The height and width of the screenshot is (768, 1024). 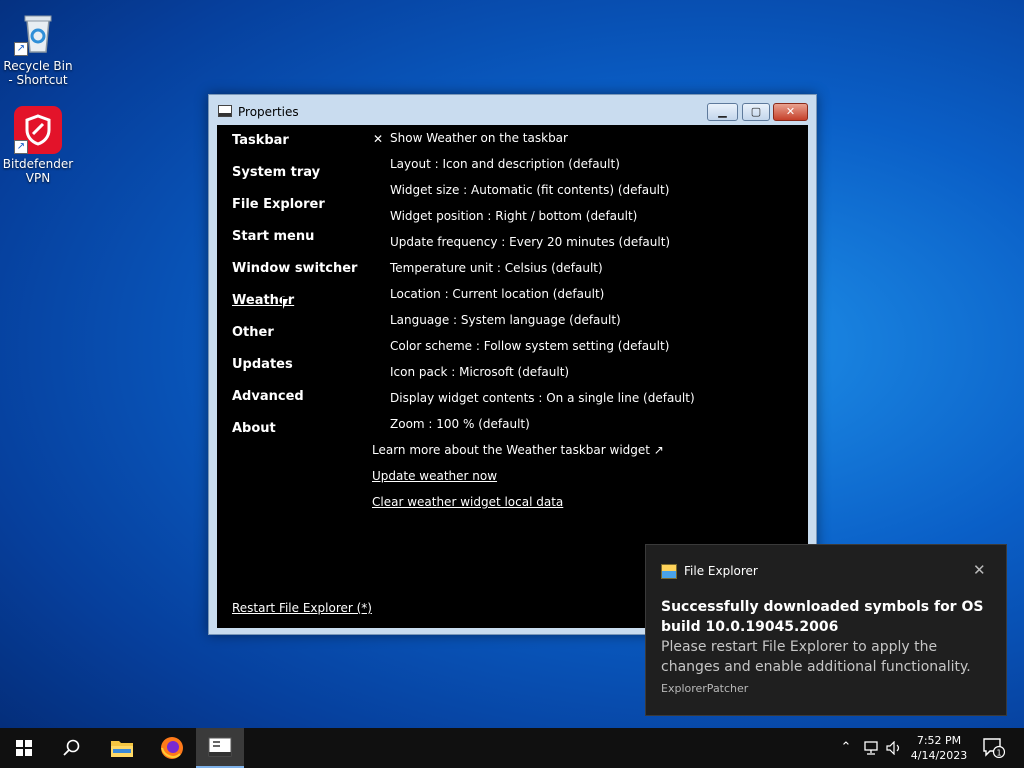 What do you see at coordinates (705, 688) in the screenshot?
I see `toast-attribution: ExplorerPatcher` at bounding box center [705, 688].